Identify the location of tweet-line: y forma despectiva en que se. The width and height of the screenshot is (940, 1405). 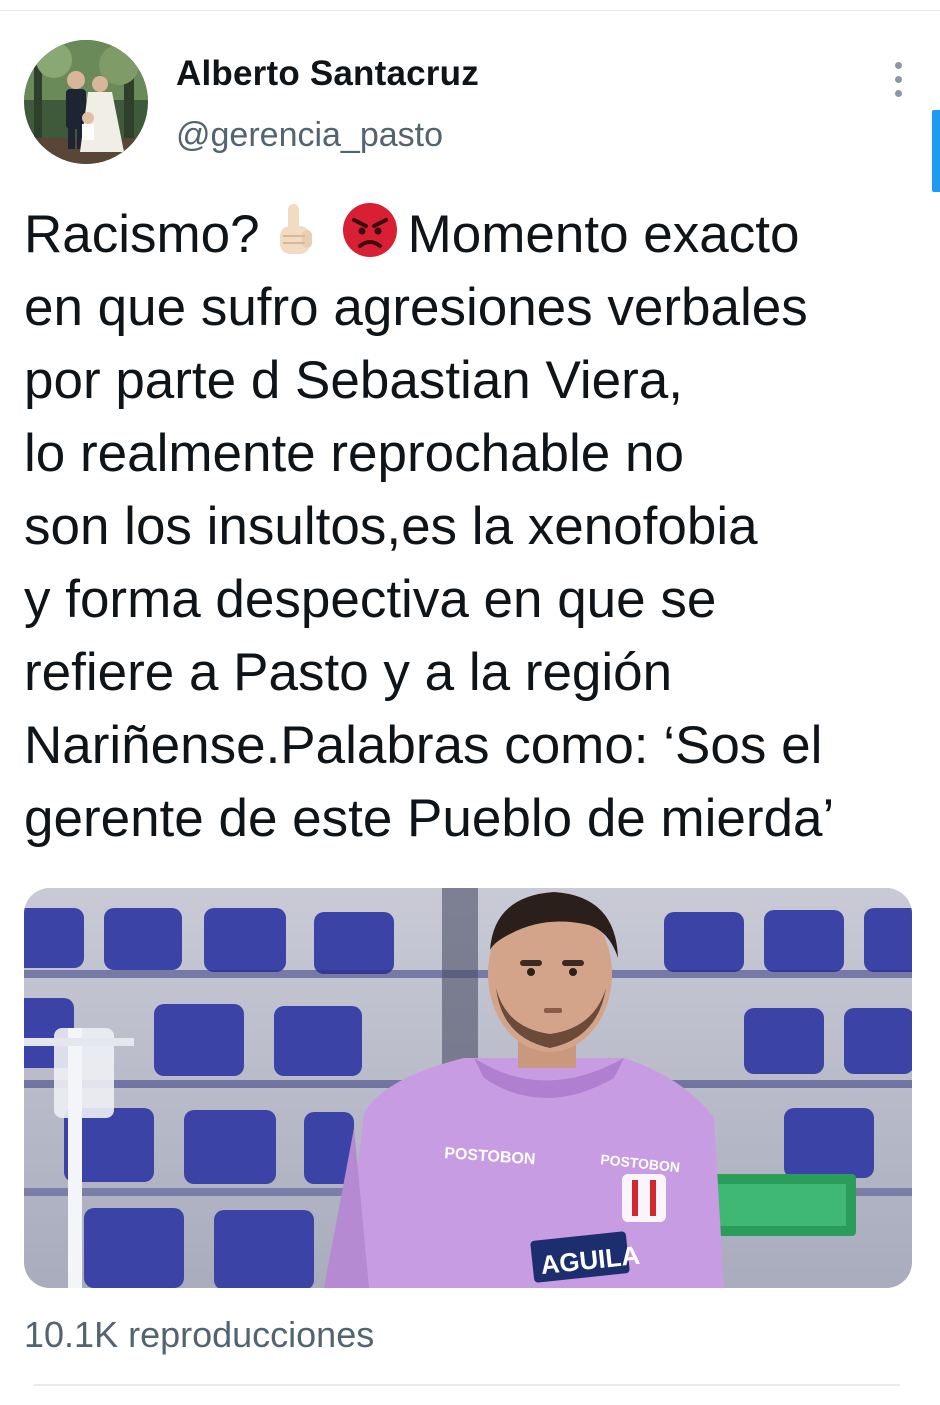
(370, 599).